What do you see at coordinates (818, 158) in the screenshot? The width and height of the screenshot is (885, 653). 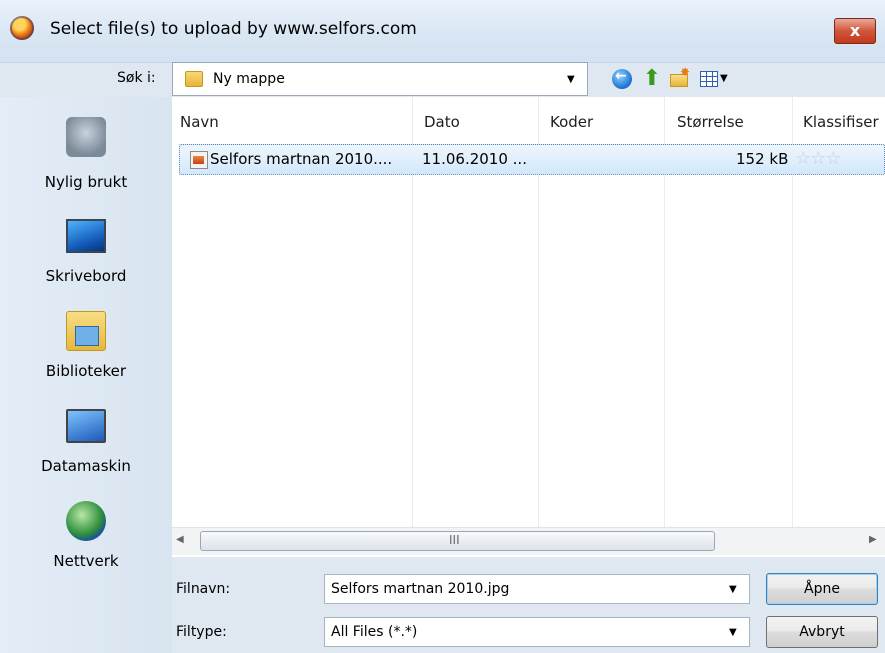 I see `rating-stars: ☆☆☆` at bounding box center [818, 158].